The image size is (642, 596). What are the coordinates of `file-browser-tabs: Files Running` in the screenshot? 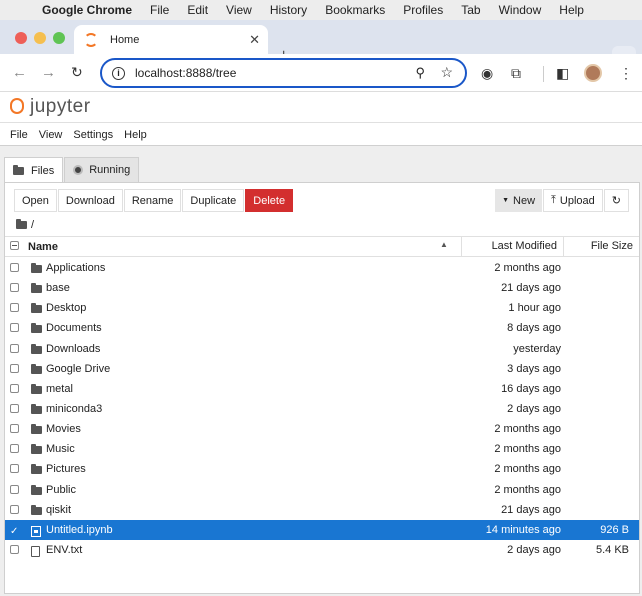 It's located at (72, 170).